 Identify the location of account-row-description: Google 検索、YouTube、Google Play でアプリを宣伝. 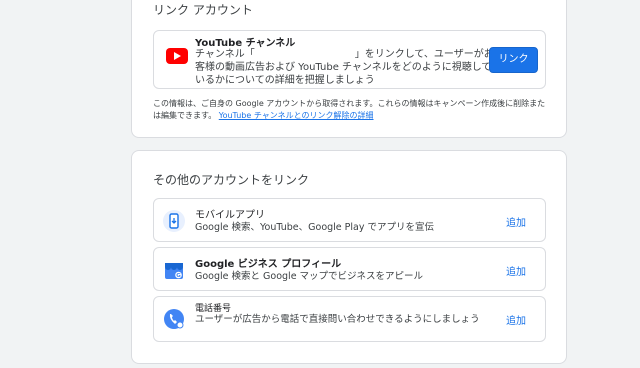
(315, 227).